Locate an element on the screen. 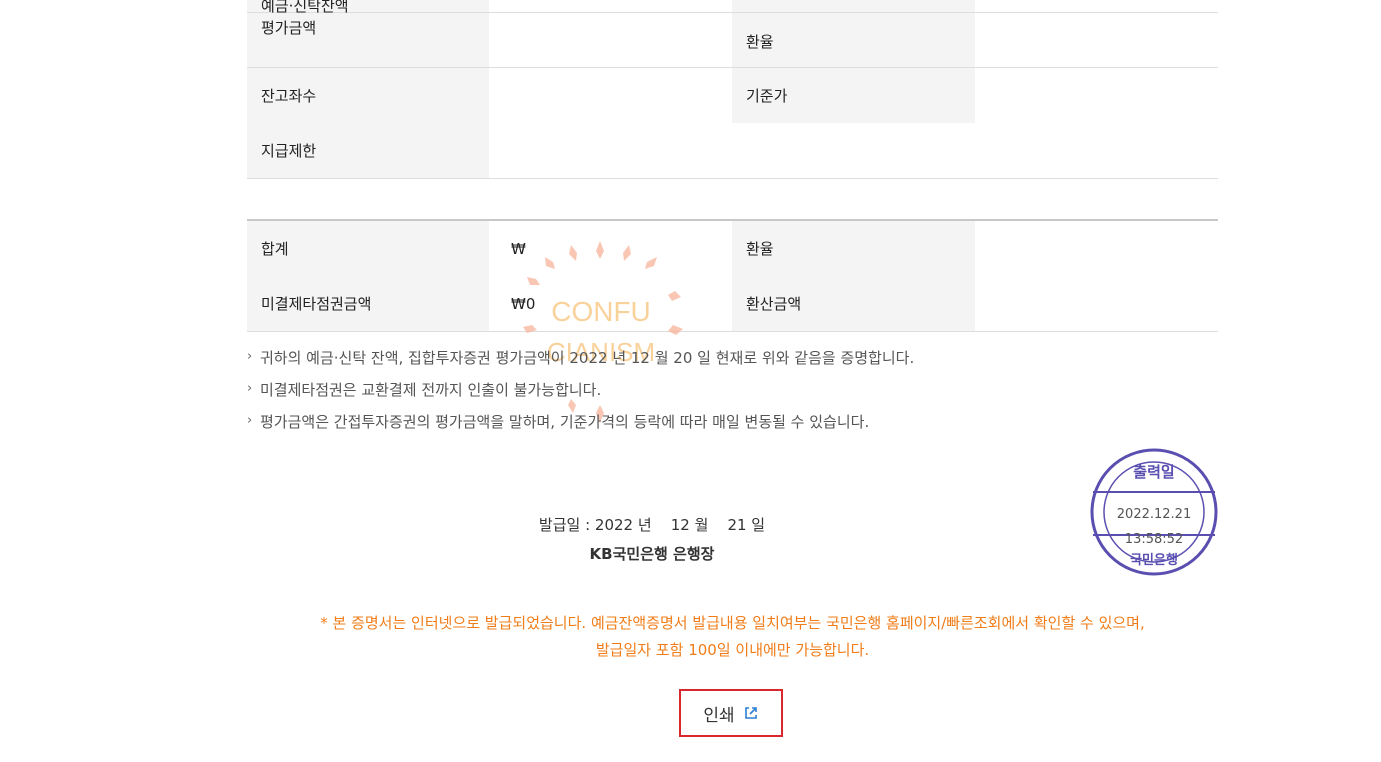  table-row: 평가금액 환율 is located at coordinates (732, 40).